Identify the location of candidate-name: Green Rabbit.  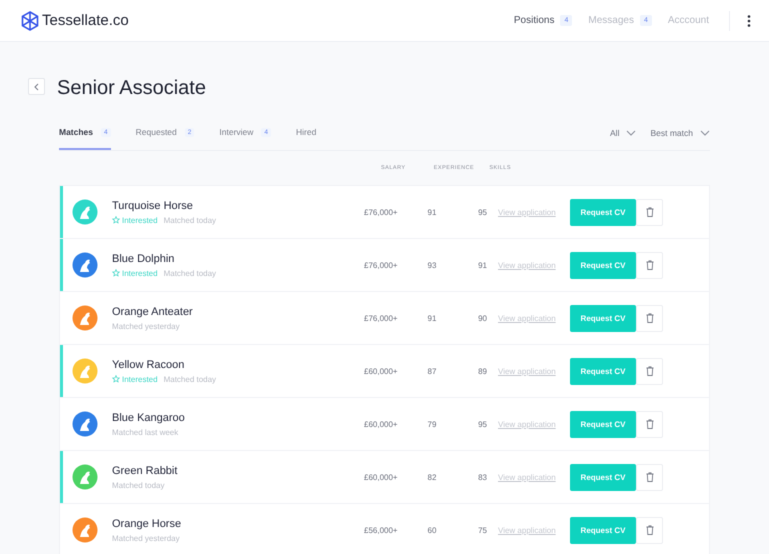
(145, 470).